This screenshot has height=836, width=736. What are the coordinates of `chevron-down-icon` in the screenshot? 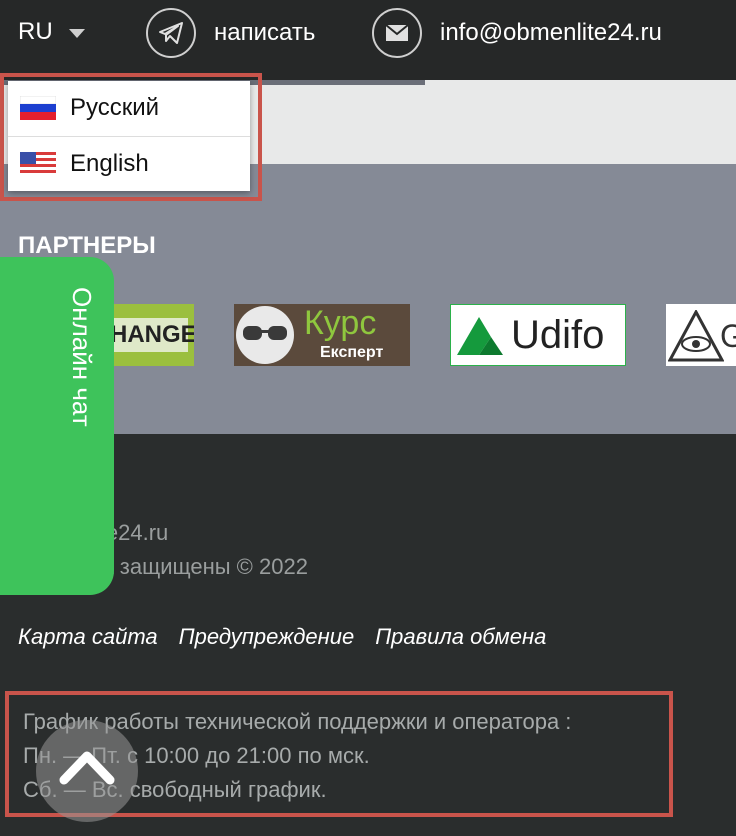 It's located at (76, 33).